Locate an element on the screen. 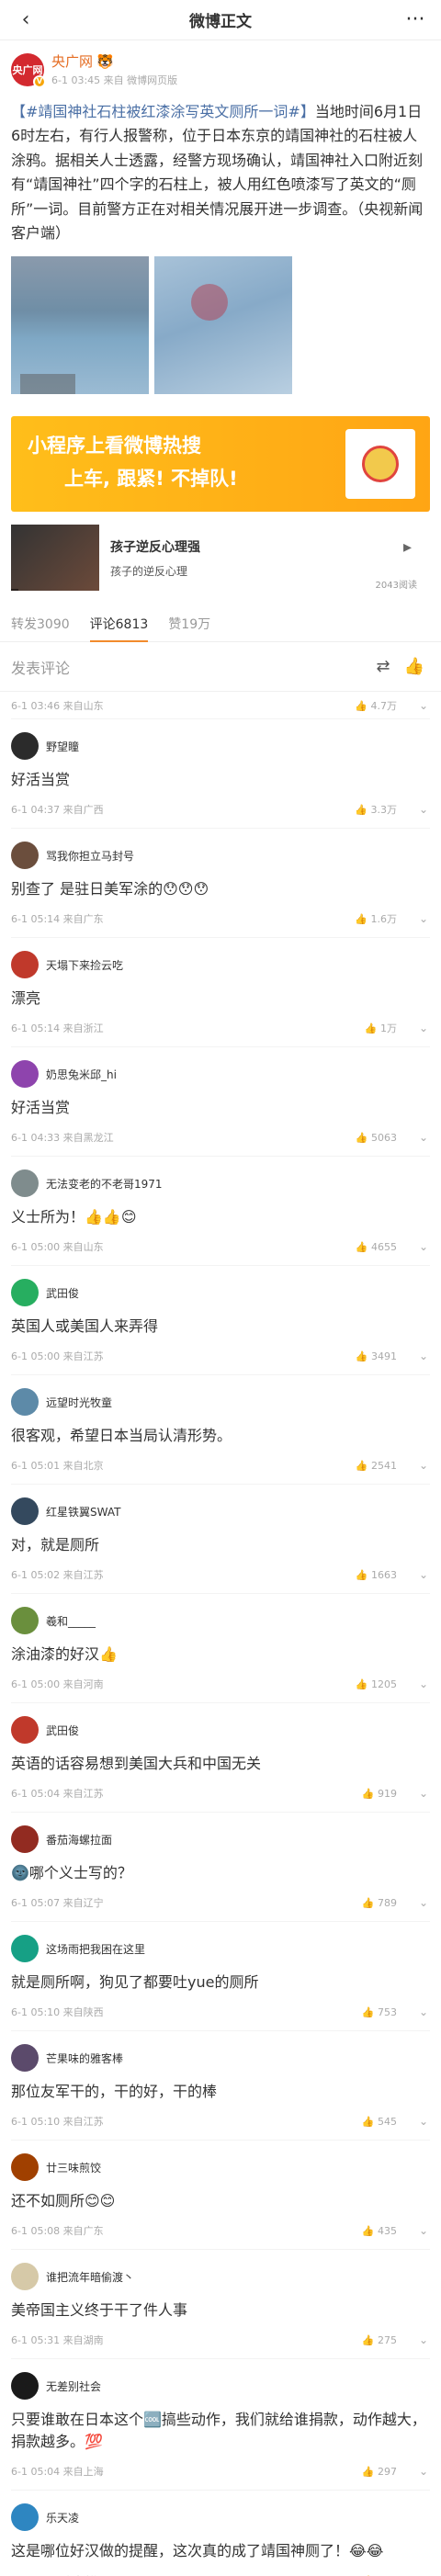 This screenshot has height=2576, width=441. comment-input: 发表评论 is located at coordinates (190, 667).